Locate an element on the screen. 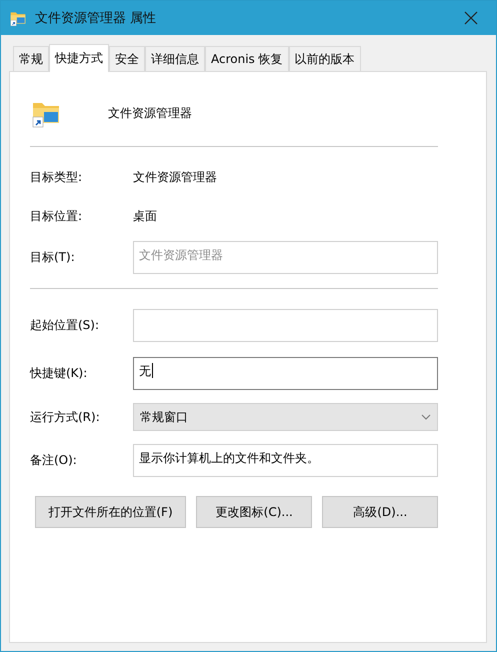  input-field: 无 is located at coordinates (285, 373).